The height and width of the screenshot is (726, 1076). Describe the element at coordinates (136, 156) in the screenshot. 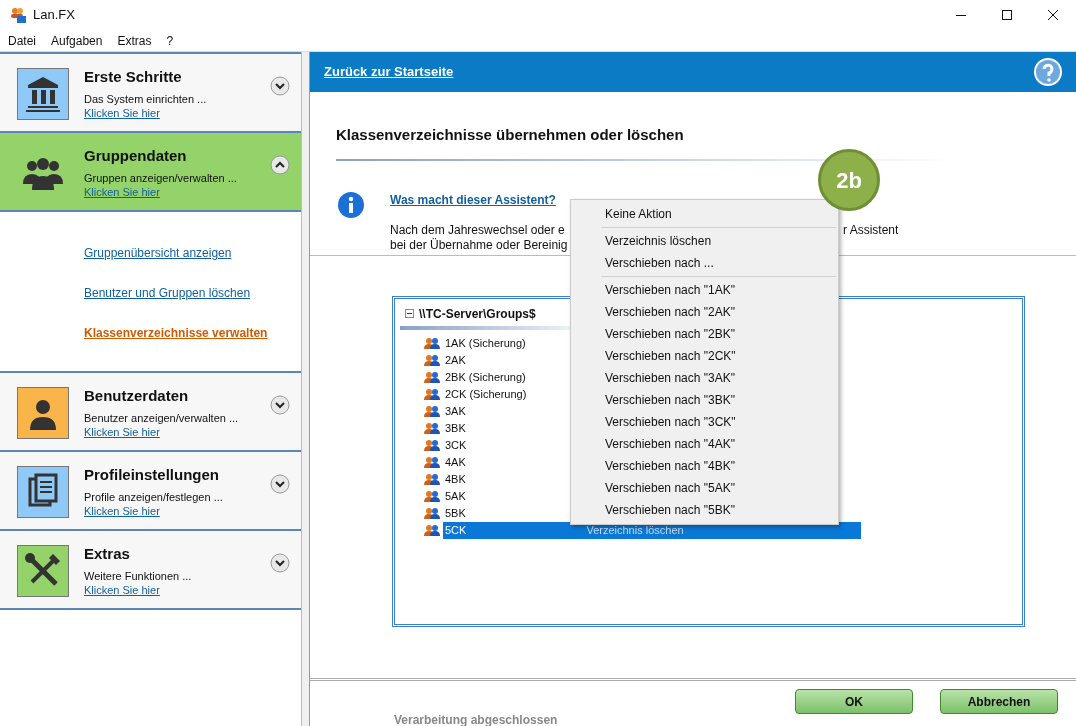

I see `section-title: Gruppendaten` at that location.